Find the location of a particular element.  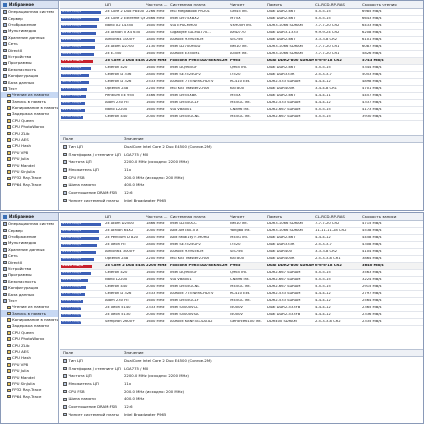

detail-field: Чипсет системной платы is located at coordinates (90, 414).